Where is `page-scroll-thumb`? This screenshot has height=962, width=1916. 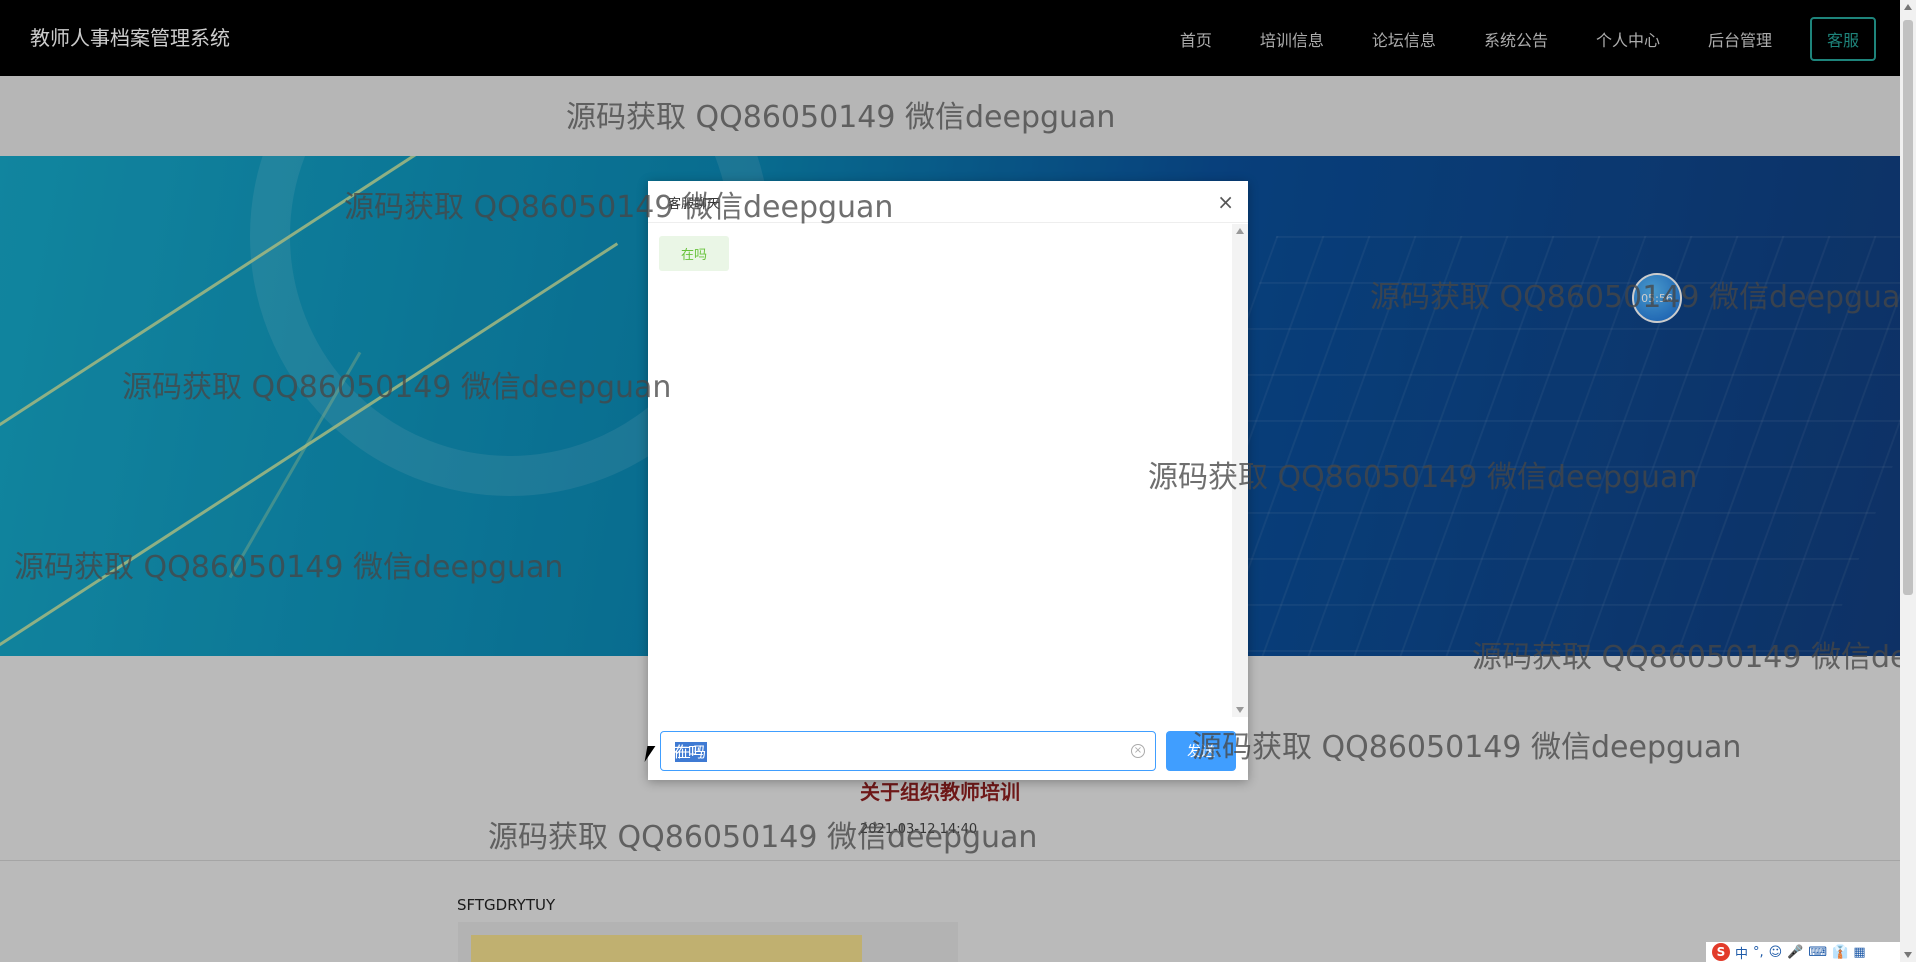 page-scroll-thumb is located at coordinates (1908, 307).